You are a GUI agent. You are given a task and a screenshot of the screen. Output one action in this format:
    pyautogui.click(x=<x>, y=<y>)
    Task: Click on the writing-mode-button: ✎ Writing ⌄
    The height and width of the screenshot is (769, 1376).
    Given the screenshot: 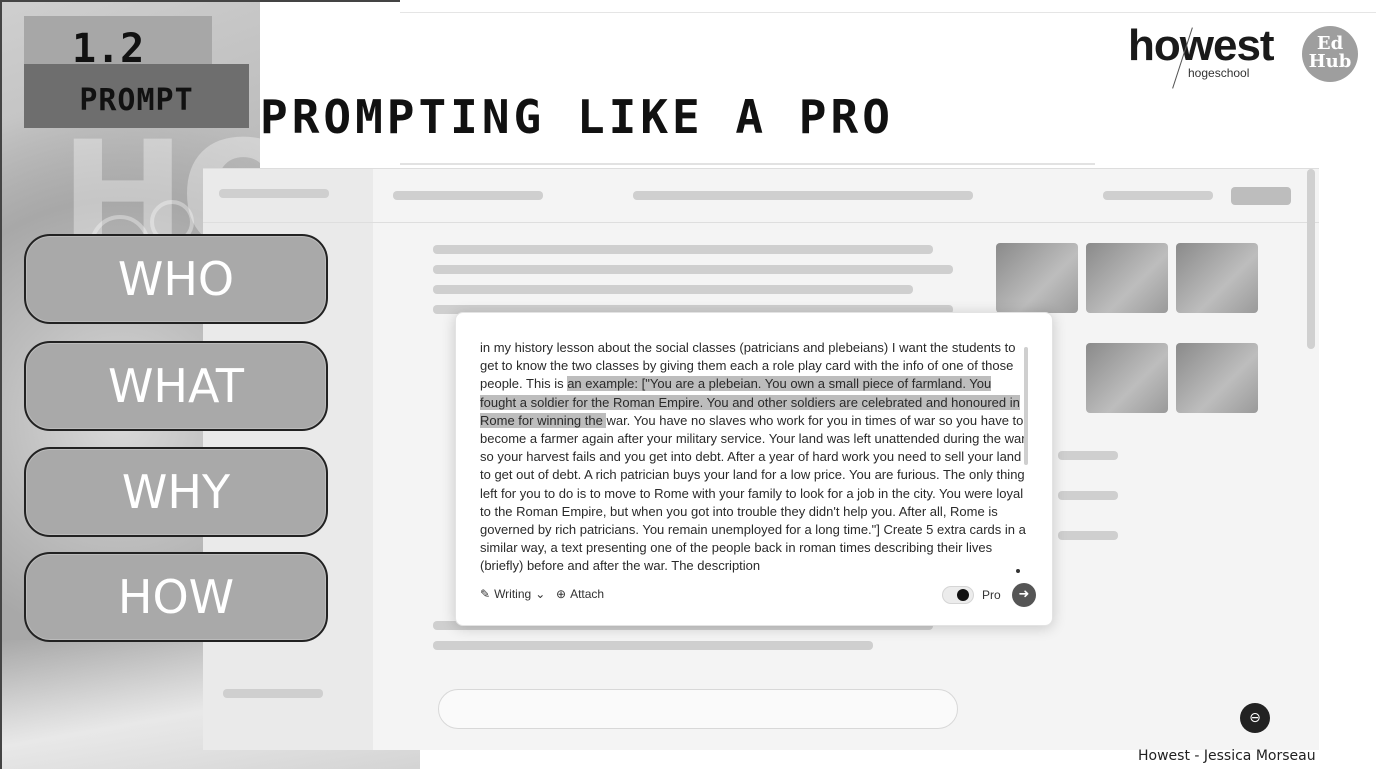 What is the action you would take?
    pyautogui.click(x=512, y=594)
    